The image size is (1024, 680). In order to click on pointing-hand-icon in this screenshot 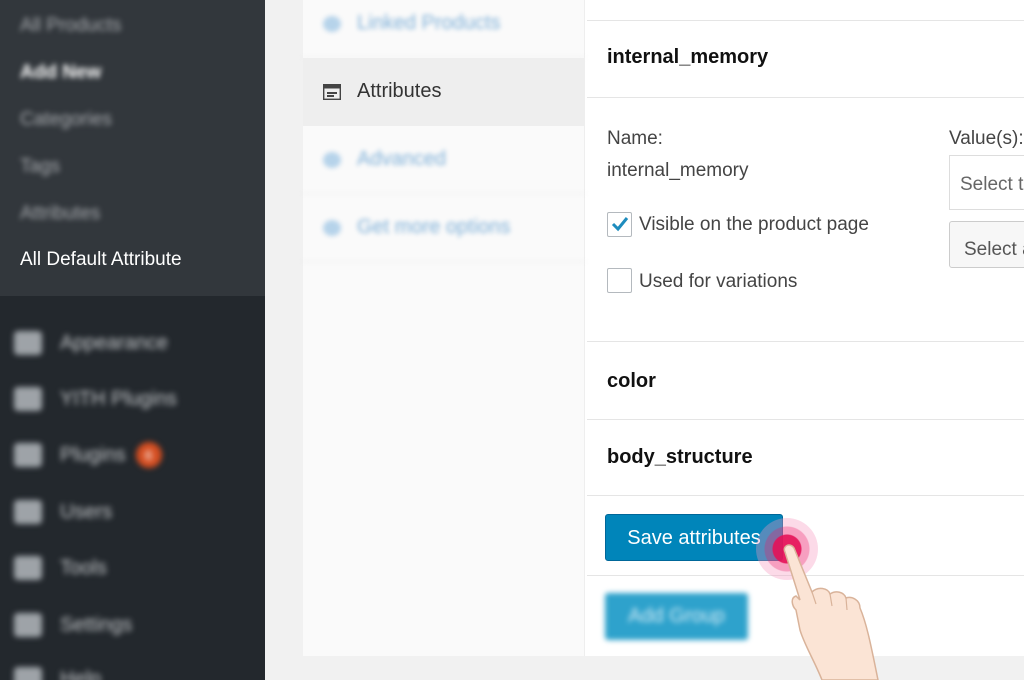, I will do `click(831, 612)`.